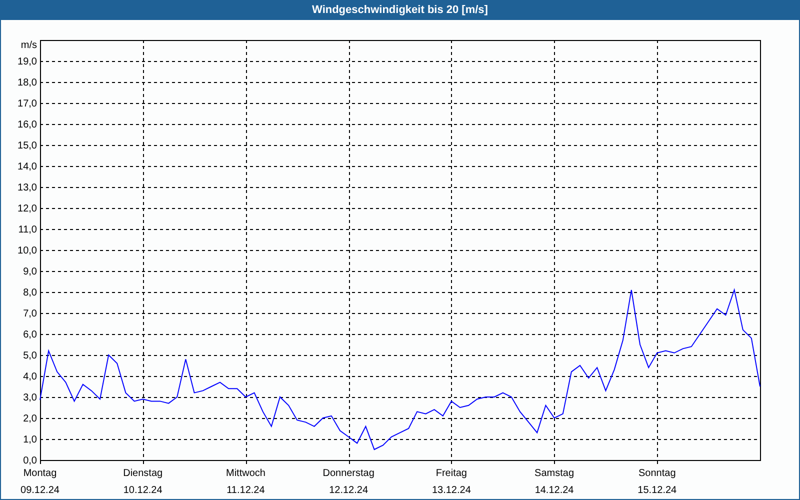  I want to click on y-tick-label: 18,0, so click(27, 83).